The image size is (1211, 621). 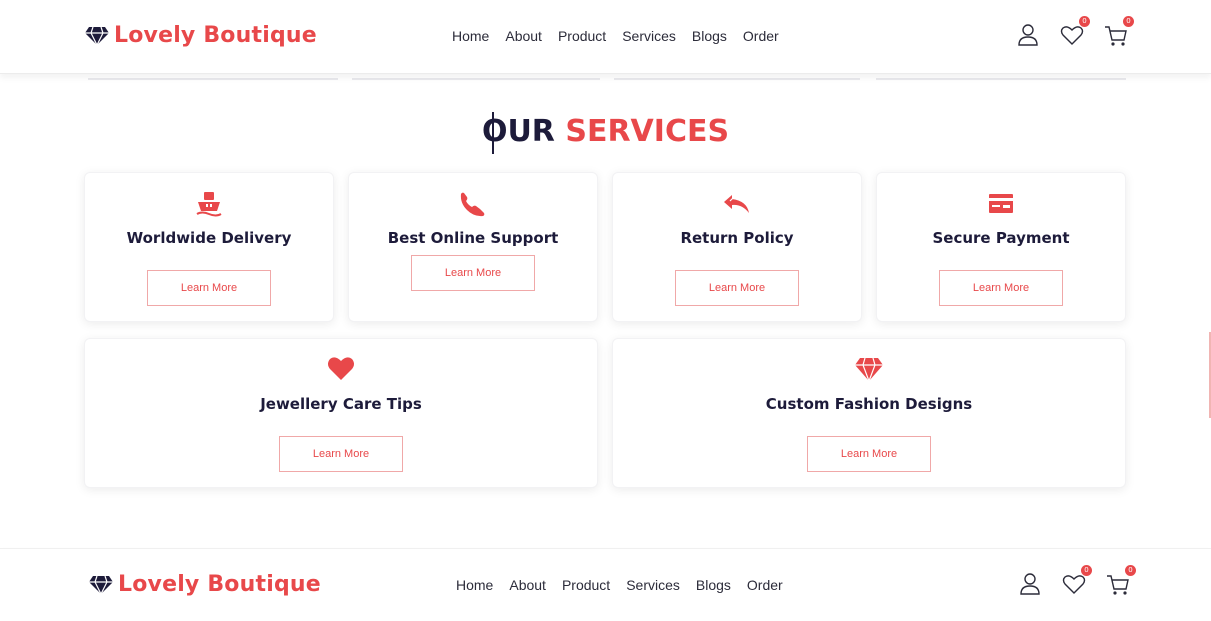 I want to click on service-name: Jewellery Care Tips, so click(x=341, y=404).